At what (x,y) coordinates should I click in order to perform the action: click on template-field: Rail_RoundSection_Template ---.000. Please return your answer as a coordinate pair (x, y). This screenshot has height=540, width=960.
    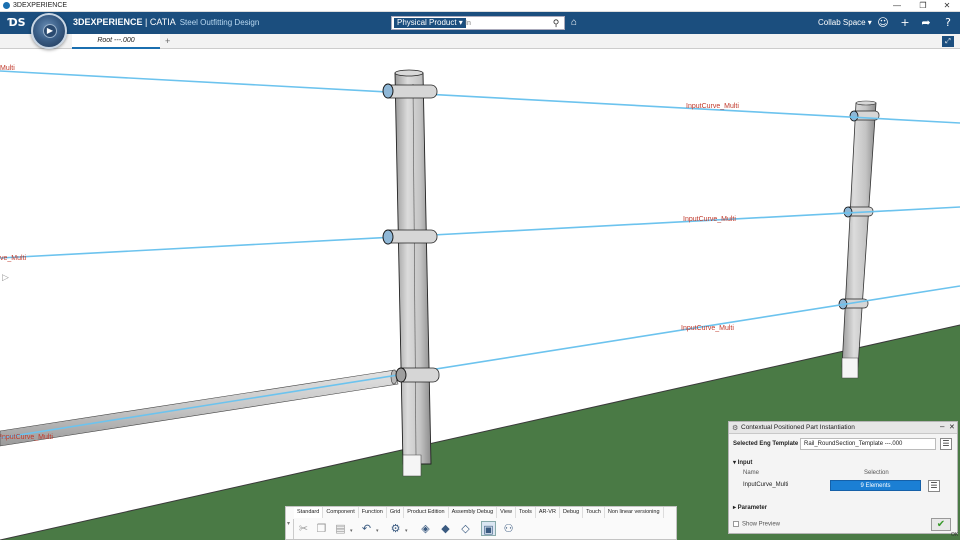
    Looking at the image, I should click on (868, 444).